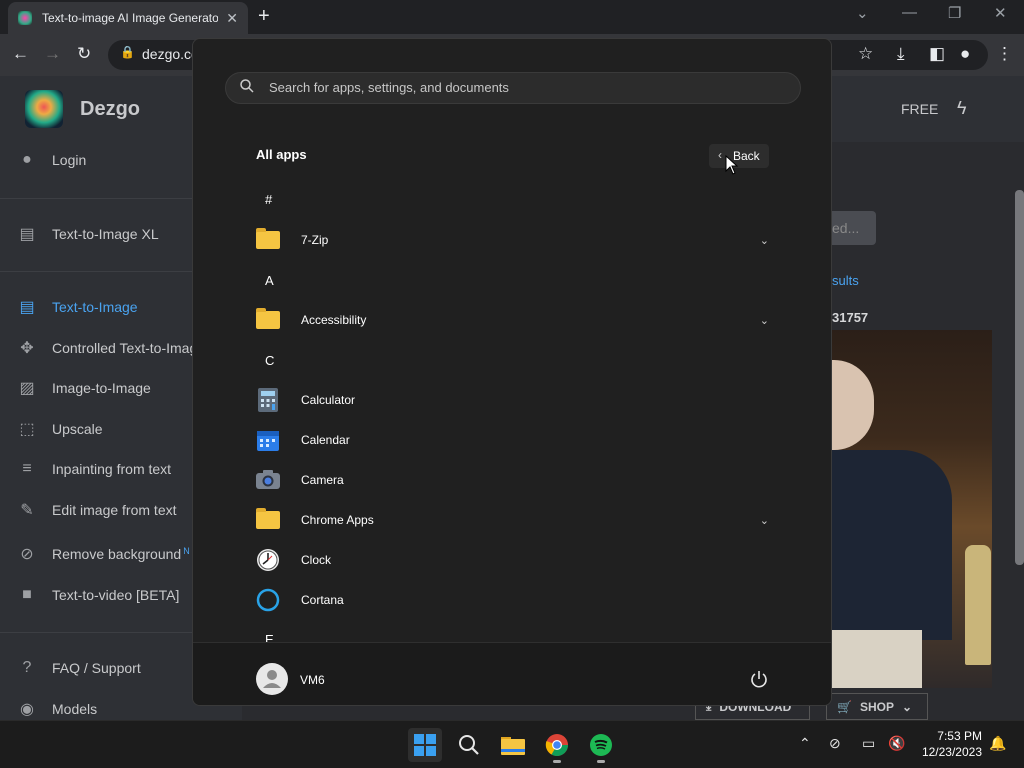 The width and height of the screenshot is (1024, 768). I want to click on sidebar-item-upscale: ⬚ Upscale, so click(59, 429).